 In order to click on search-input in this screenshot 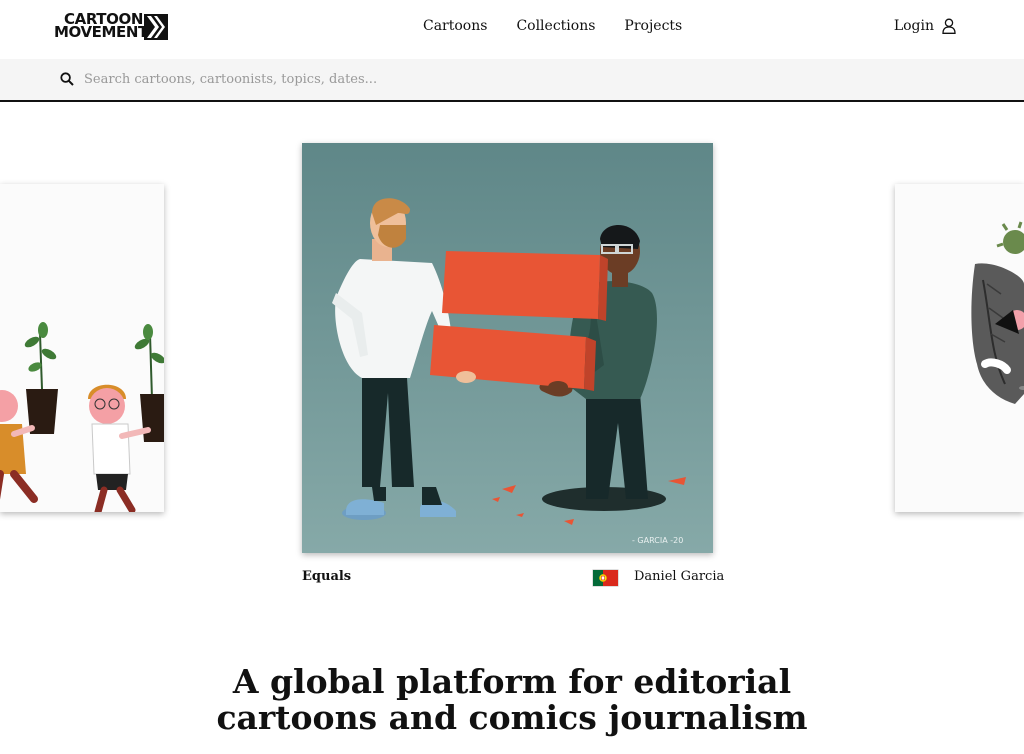, I will do `click(384, 79)`.